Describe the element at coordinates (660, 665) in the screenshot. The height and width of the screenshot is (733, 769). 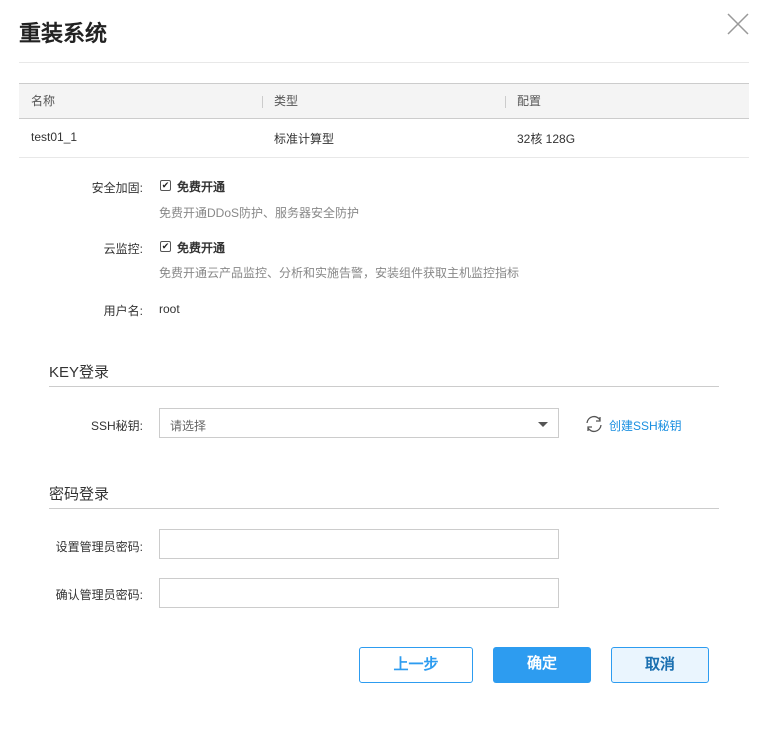
I see `cancel-button: 取消` at that location.